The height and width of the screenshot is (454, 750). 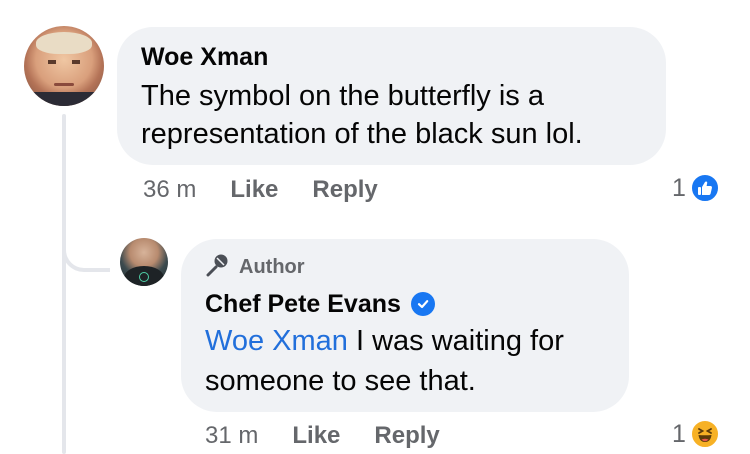 I want to click on comment-author-name: Woe Xman, so click(x=204, y=57).